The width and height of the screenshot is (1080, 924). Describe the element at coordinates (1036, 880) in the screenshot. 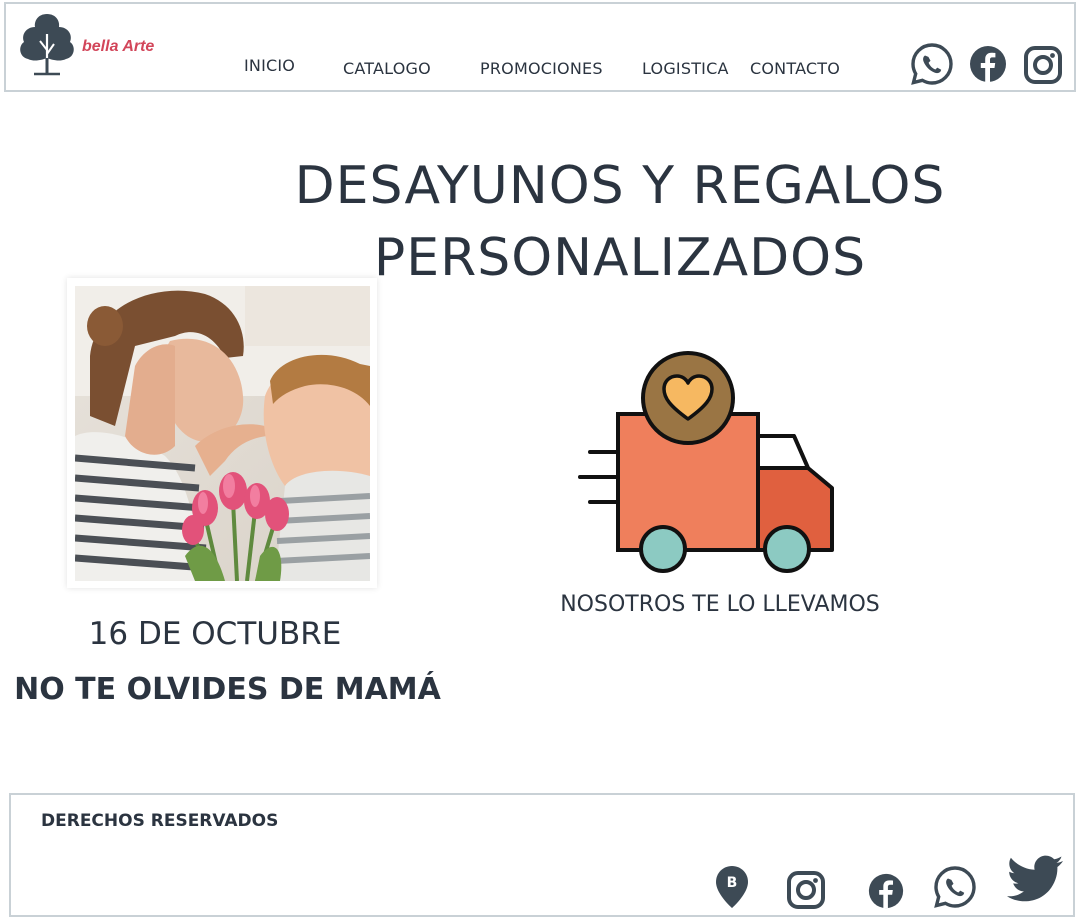

I see `twitter-icon` at that location.